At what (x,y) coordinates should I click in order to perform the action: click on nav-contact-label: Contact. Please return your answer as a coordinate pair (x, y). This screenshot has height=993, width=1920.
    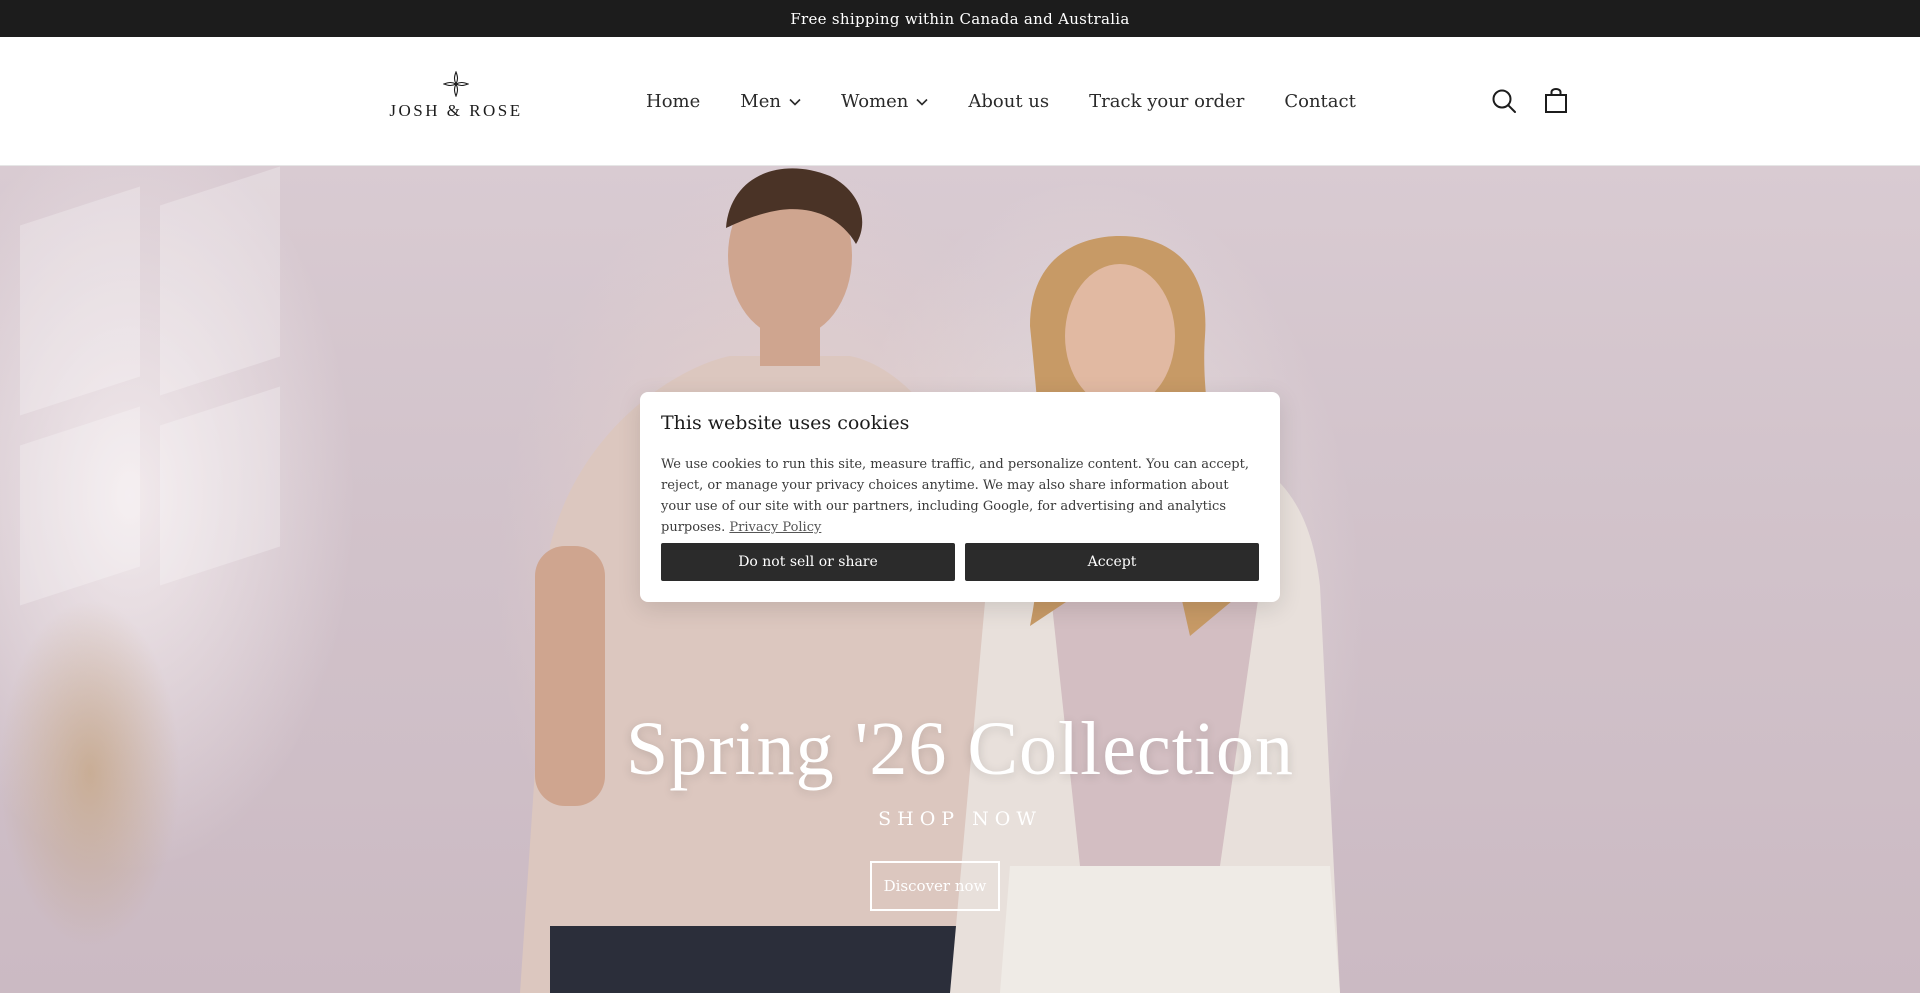
    Looking at the image, I should click on (1320, 101).